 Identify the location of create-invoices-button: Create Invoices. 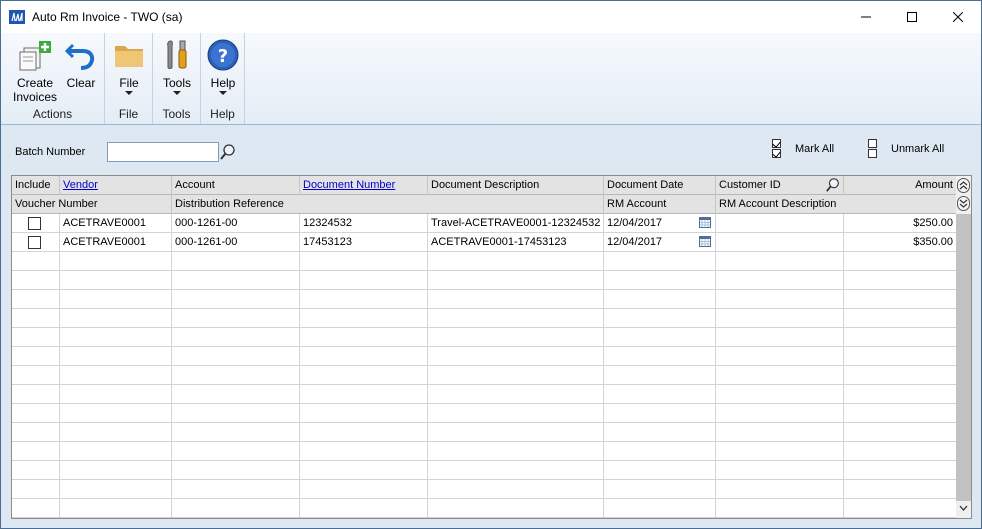
(35, 70).